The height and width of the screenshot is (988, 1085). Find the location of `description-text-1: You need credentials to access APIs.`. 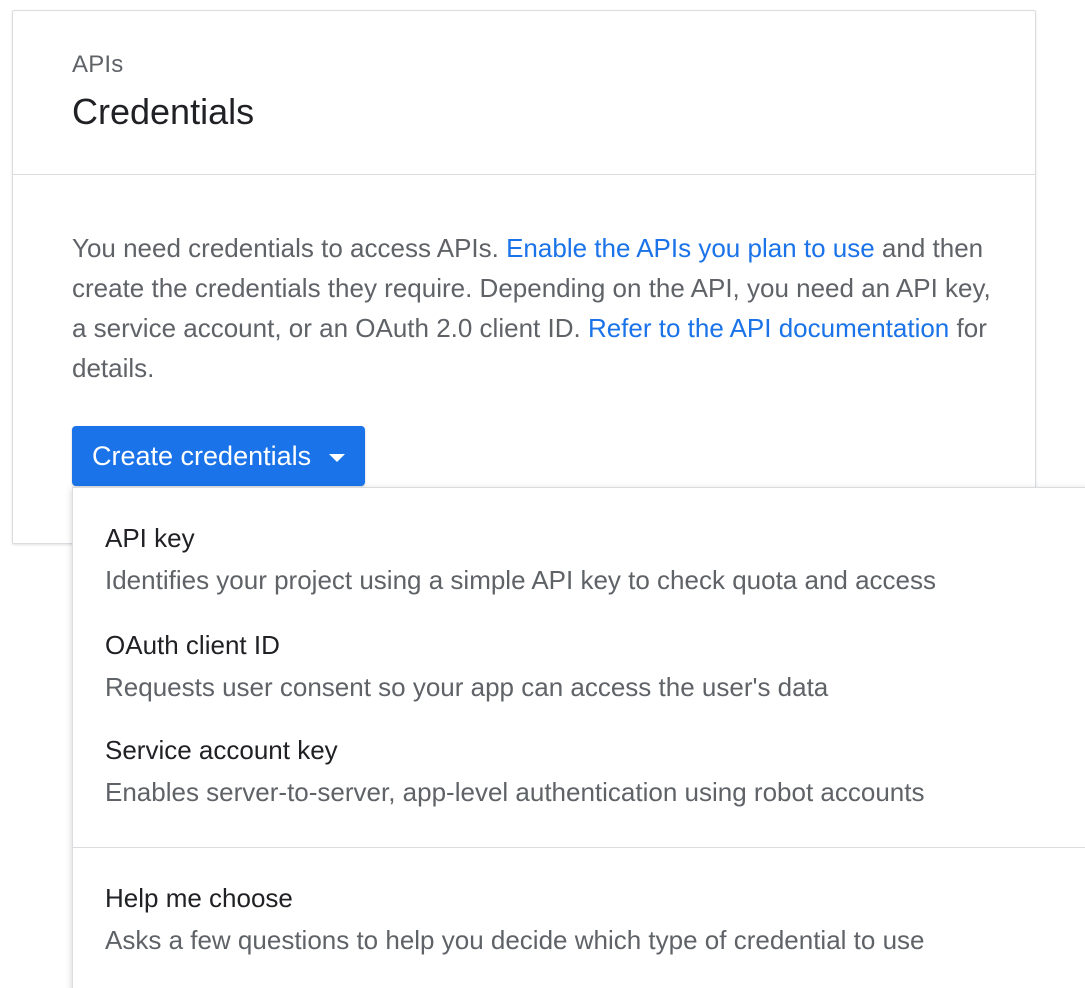

description-text-1: You need credentials to access APIs. is located at coordinates (289, 248).